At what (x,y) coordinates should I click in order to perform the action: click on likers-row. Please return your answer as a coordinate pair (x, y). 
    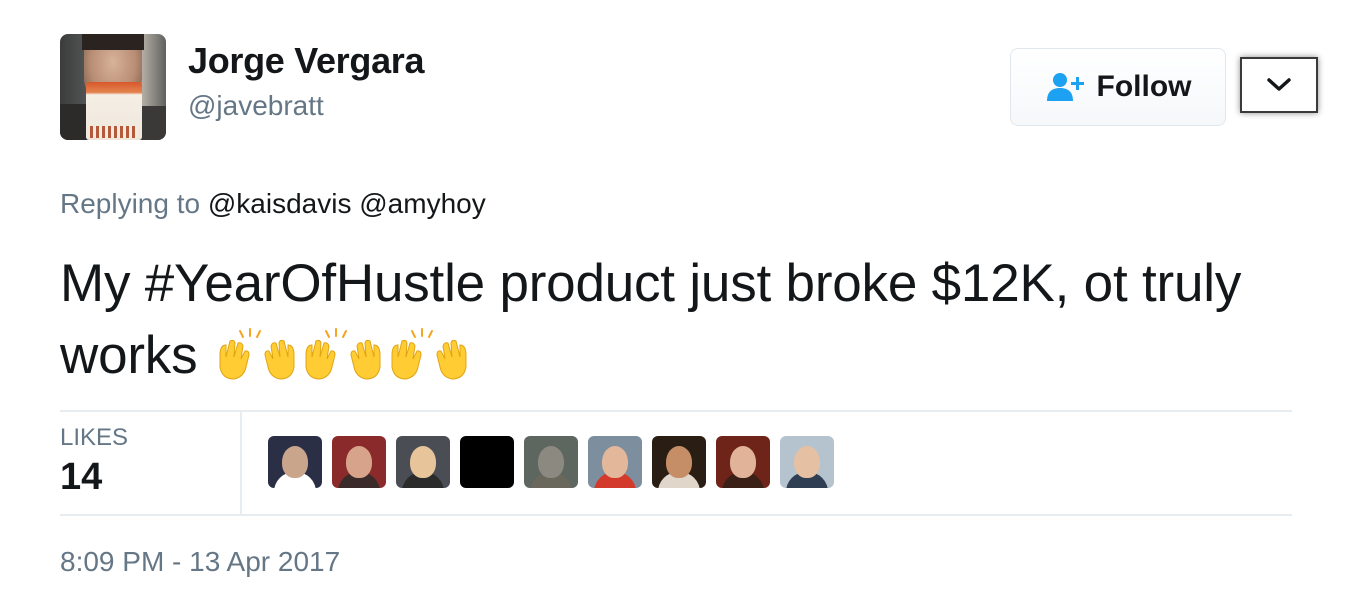
    Looking at the image, I should click on (551, 462).